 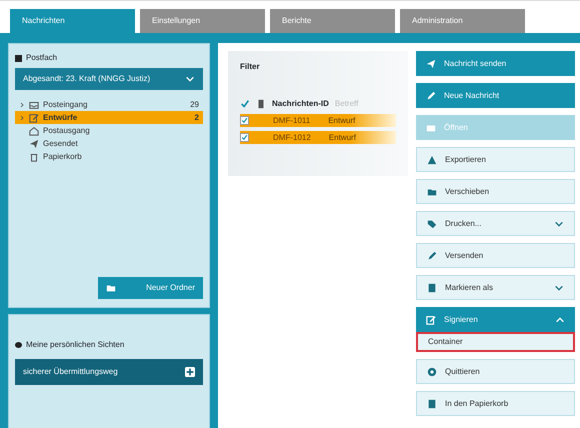 What do you see at coordinates (495, 319) in the screenshot?
I see `action-button: Signieren` at bounding box center [495, 319].